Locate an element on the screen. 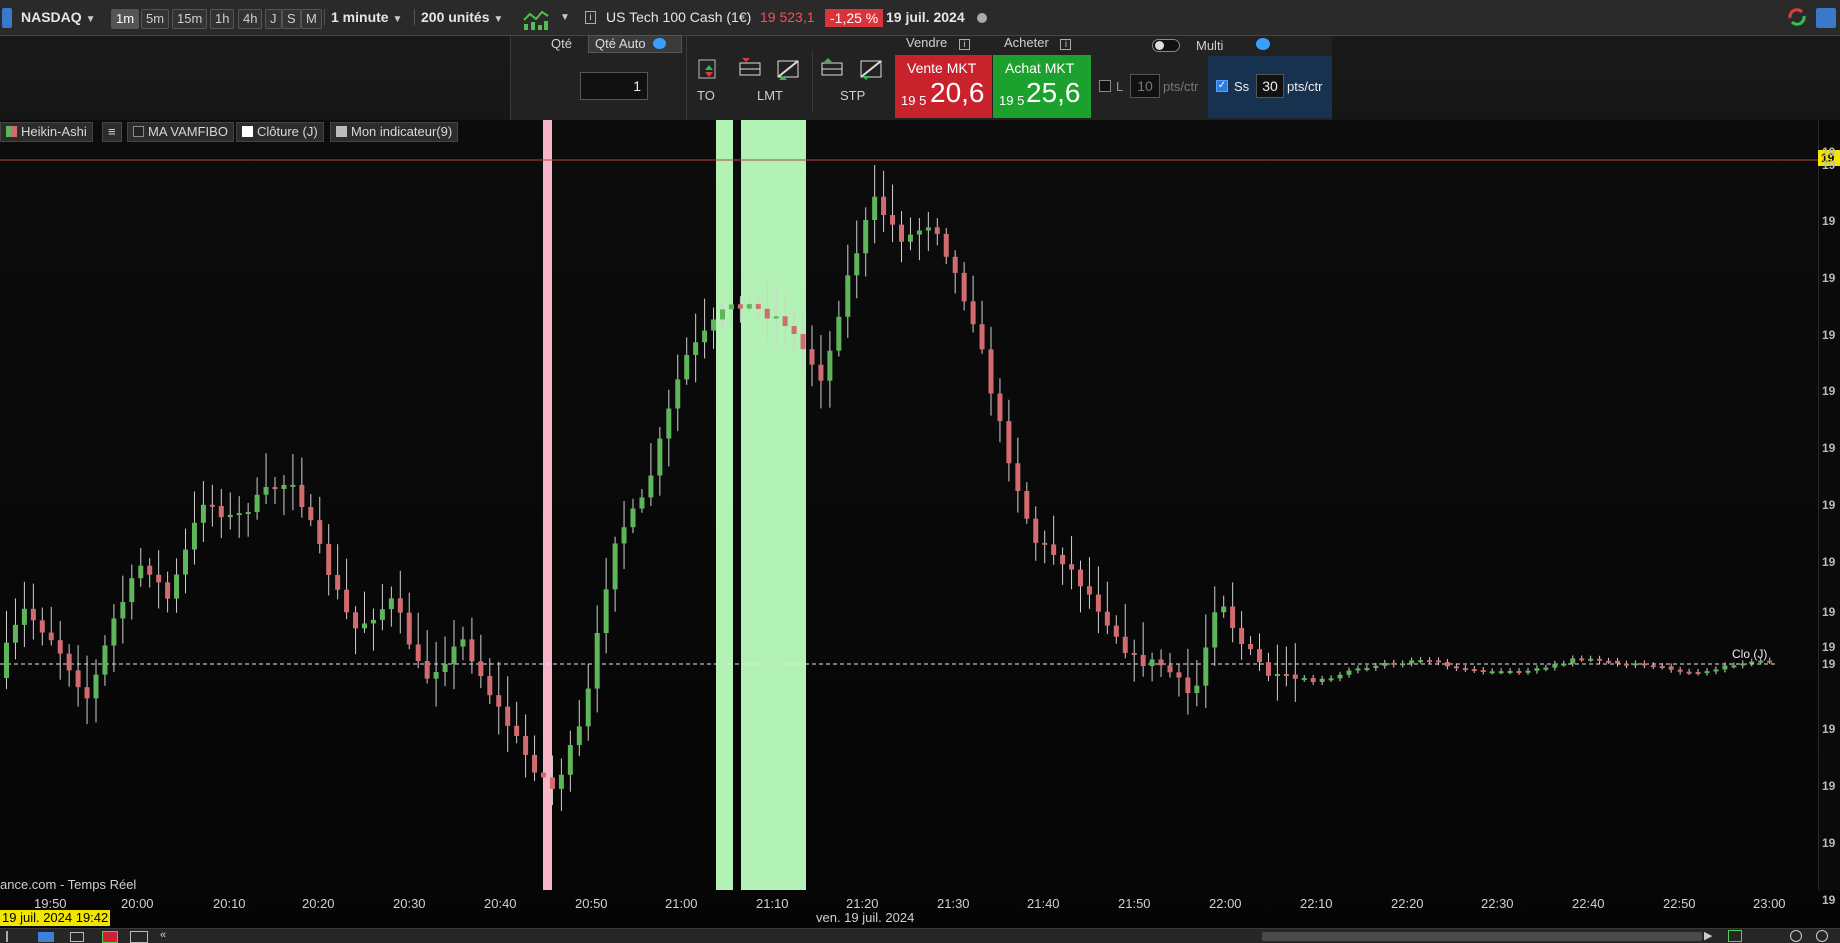  multi-toggle is located at coordinates (1166, 45).